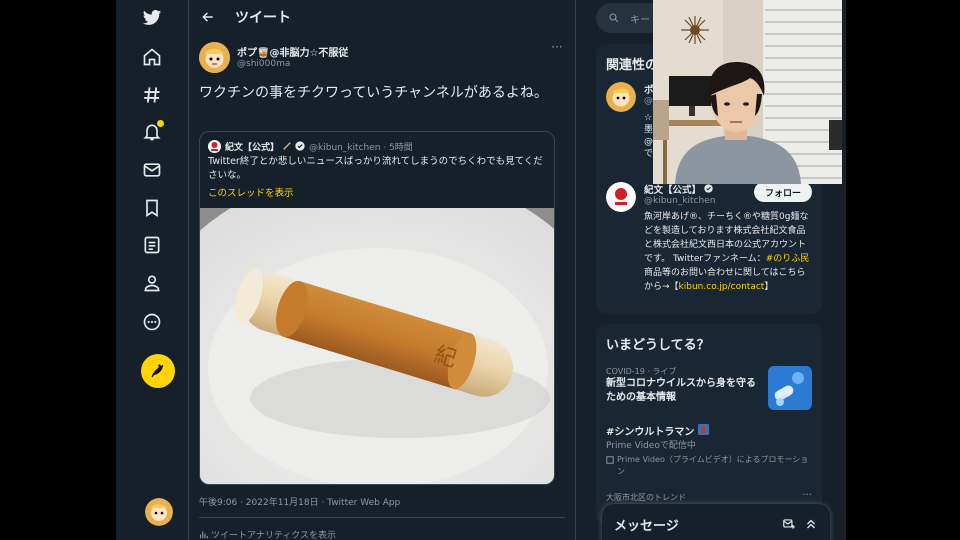  Describe the element at coordinates (299, 501) in the screenshot. I see `tweet-timestamp: 午後9:06 · 2022年11月18日 · Twitter Web App` at that location.